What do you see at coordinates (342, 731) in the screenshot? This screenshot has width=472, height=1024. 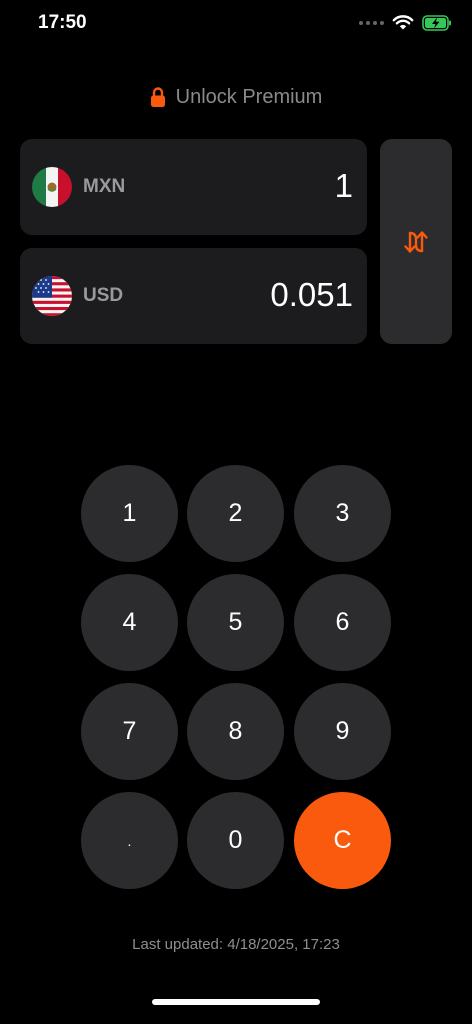 I see `key-9: 9` at bounding box center [342, 731].